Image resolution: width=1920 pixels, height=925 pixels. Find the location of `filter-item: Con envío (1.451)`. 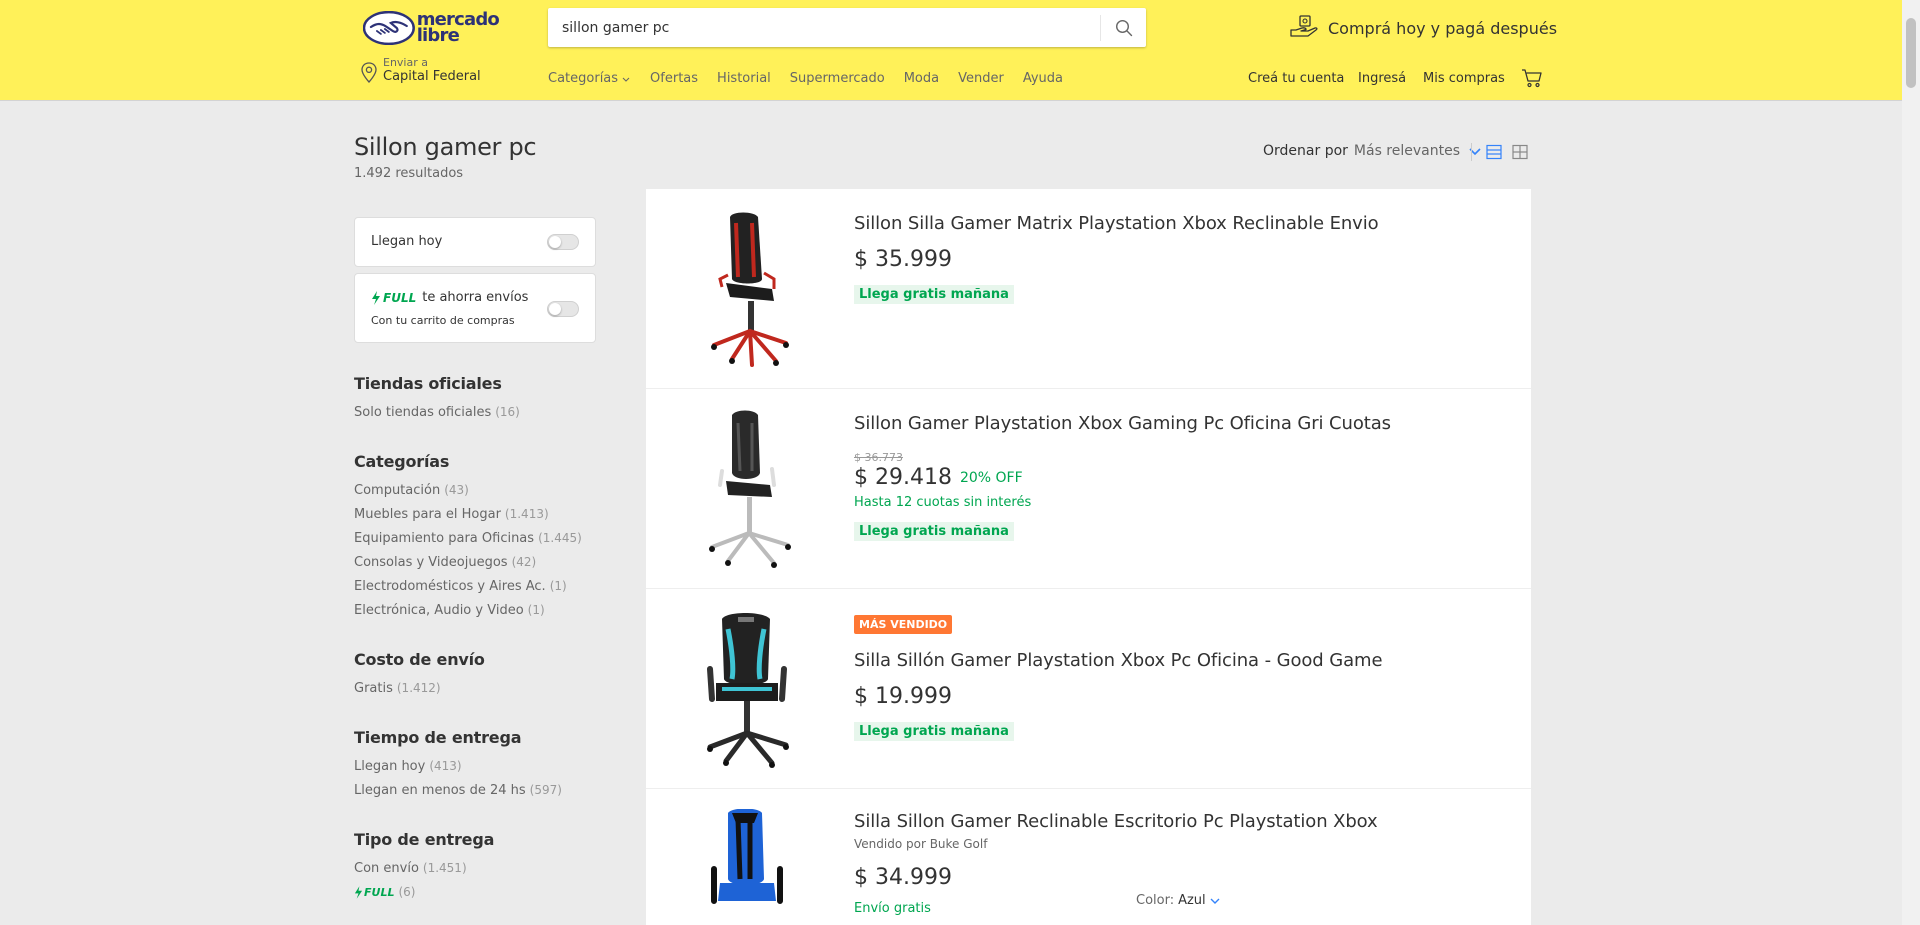

filter-item: Con envío (1.451) is located at coordinates (410, 868).